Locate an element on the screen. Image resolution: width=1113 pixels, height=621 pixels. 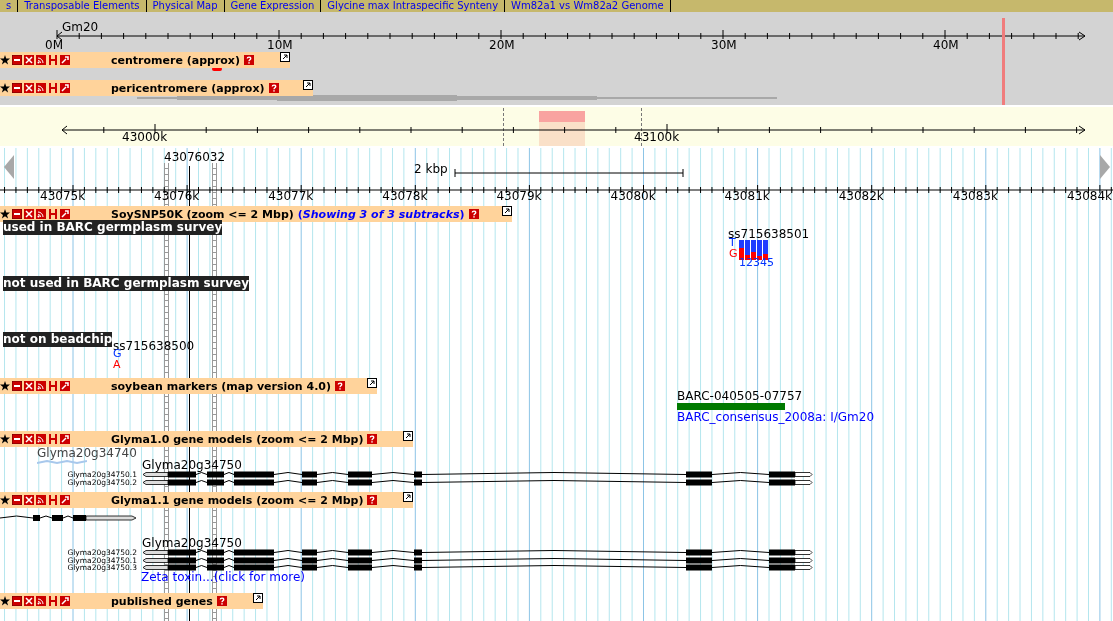
axis-label: 20M is located at coordinates (502, 45).